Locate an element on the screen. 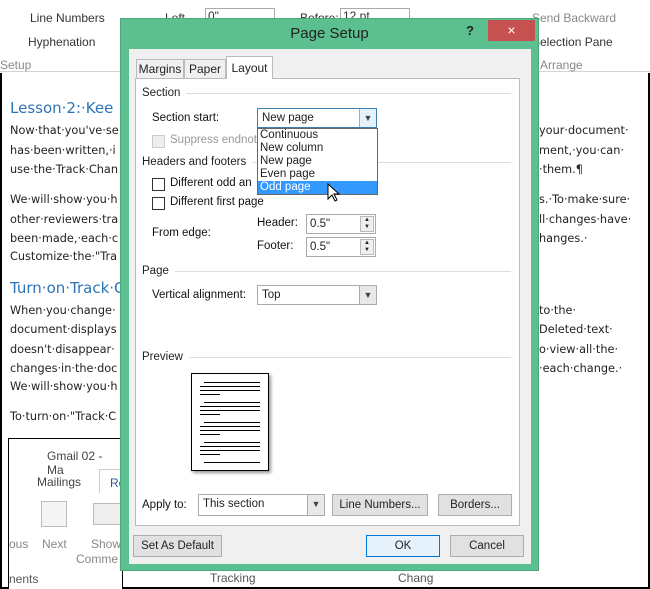 Image resolution: width=650 pixels, height=589 pixels. headers-footers-label: Headers and footers is located at coordinates (194, 162).